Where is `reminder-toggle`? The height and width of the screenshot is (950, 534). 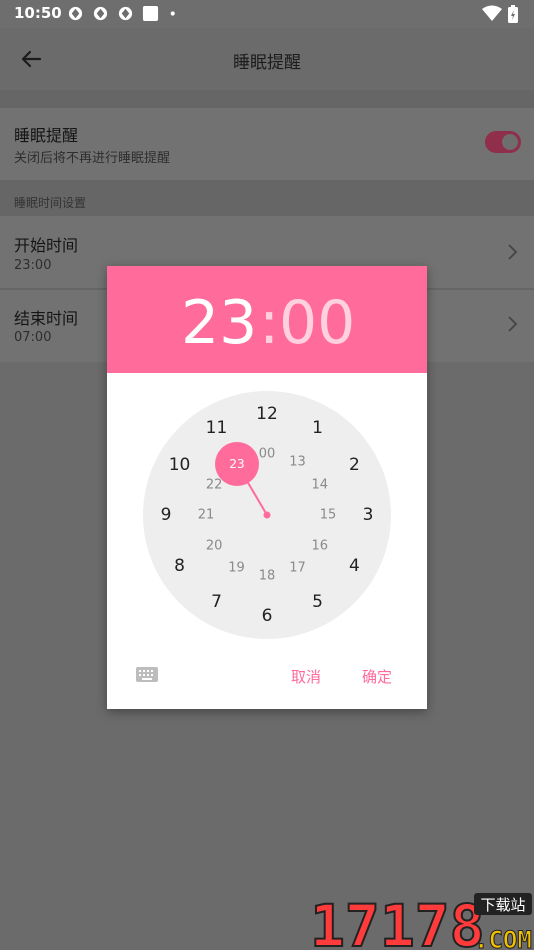
reminder-toggle is located at coordinates (503, 142).